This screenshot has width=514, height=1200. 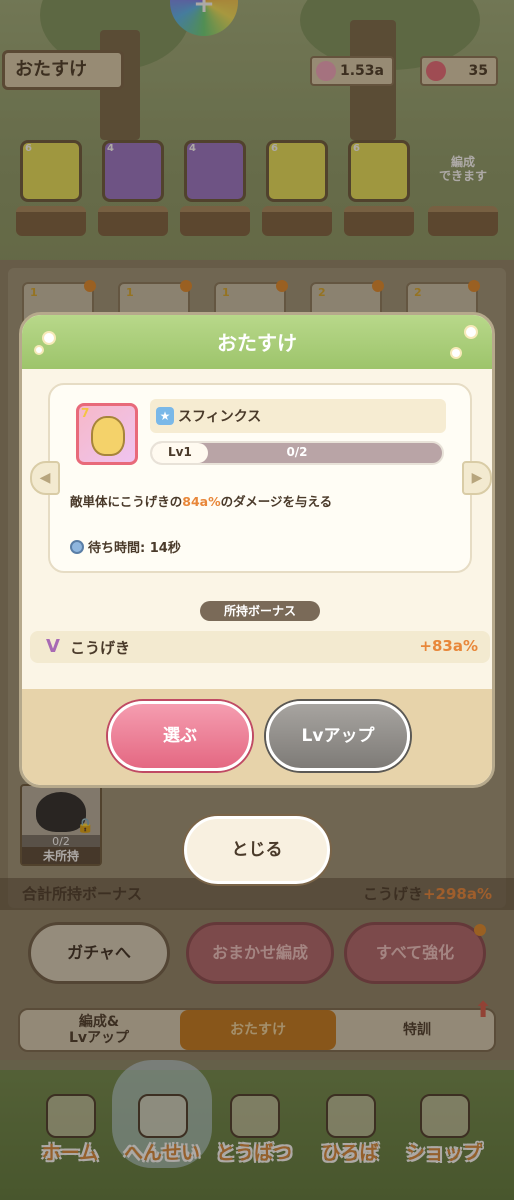 I want to click on portrait-stars: 7, so click(x=85, y=413).